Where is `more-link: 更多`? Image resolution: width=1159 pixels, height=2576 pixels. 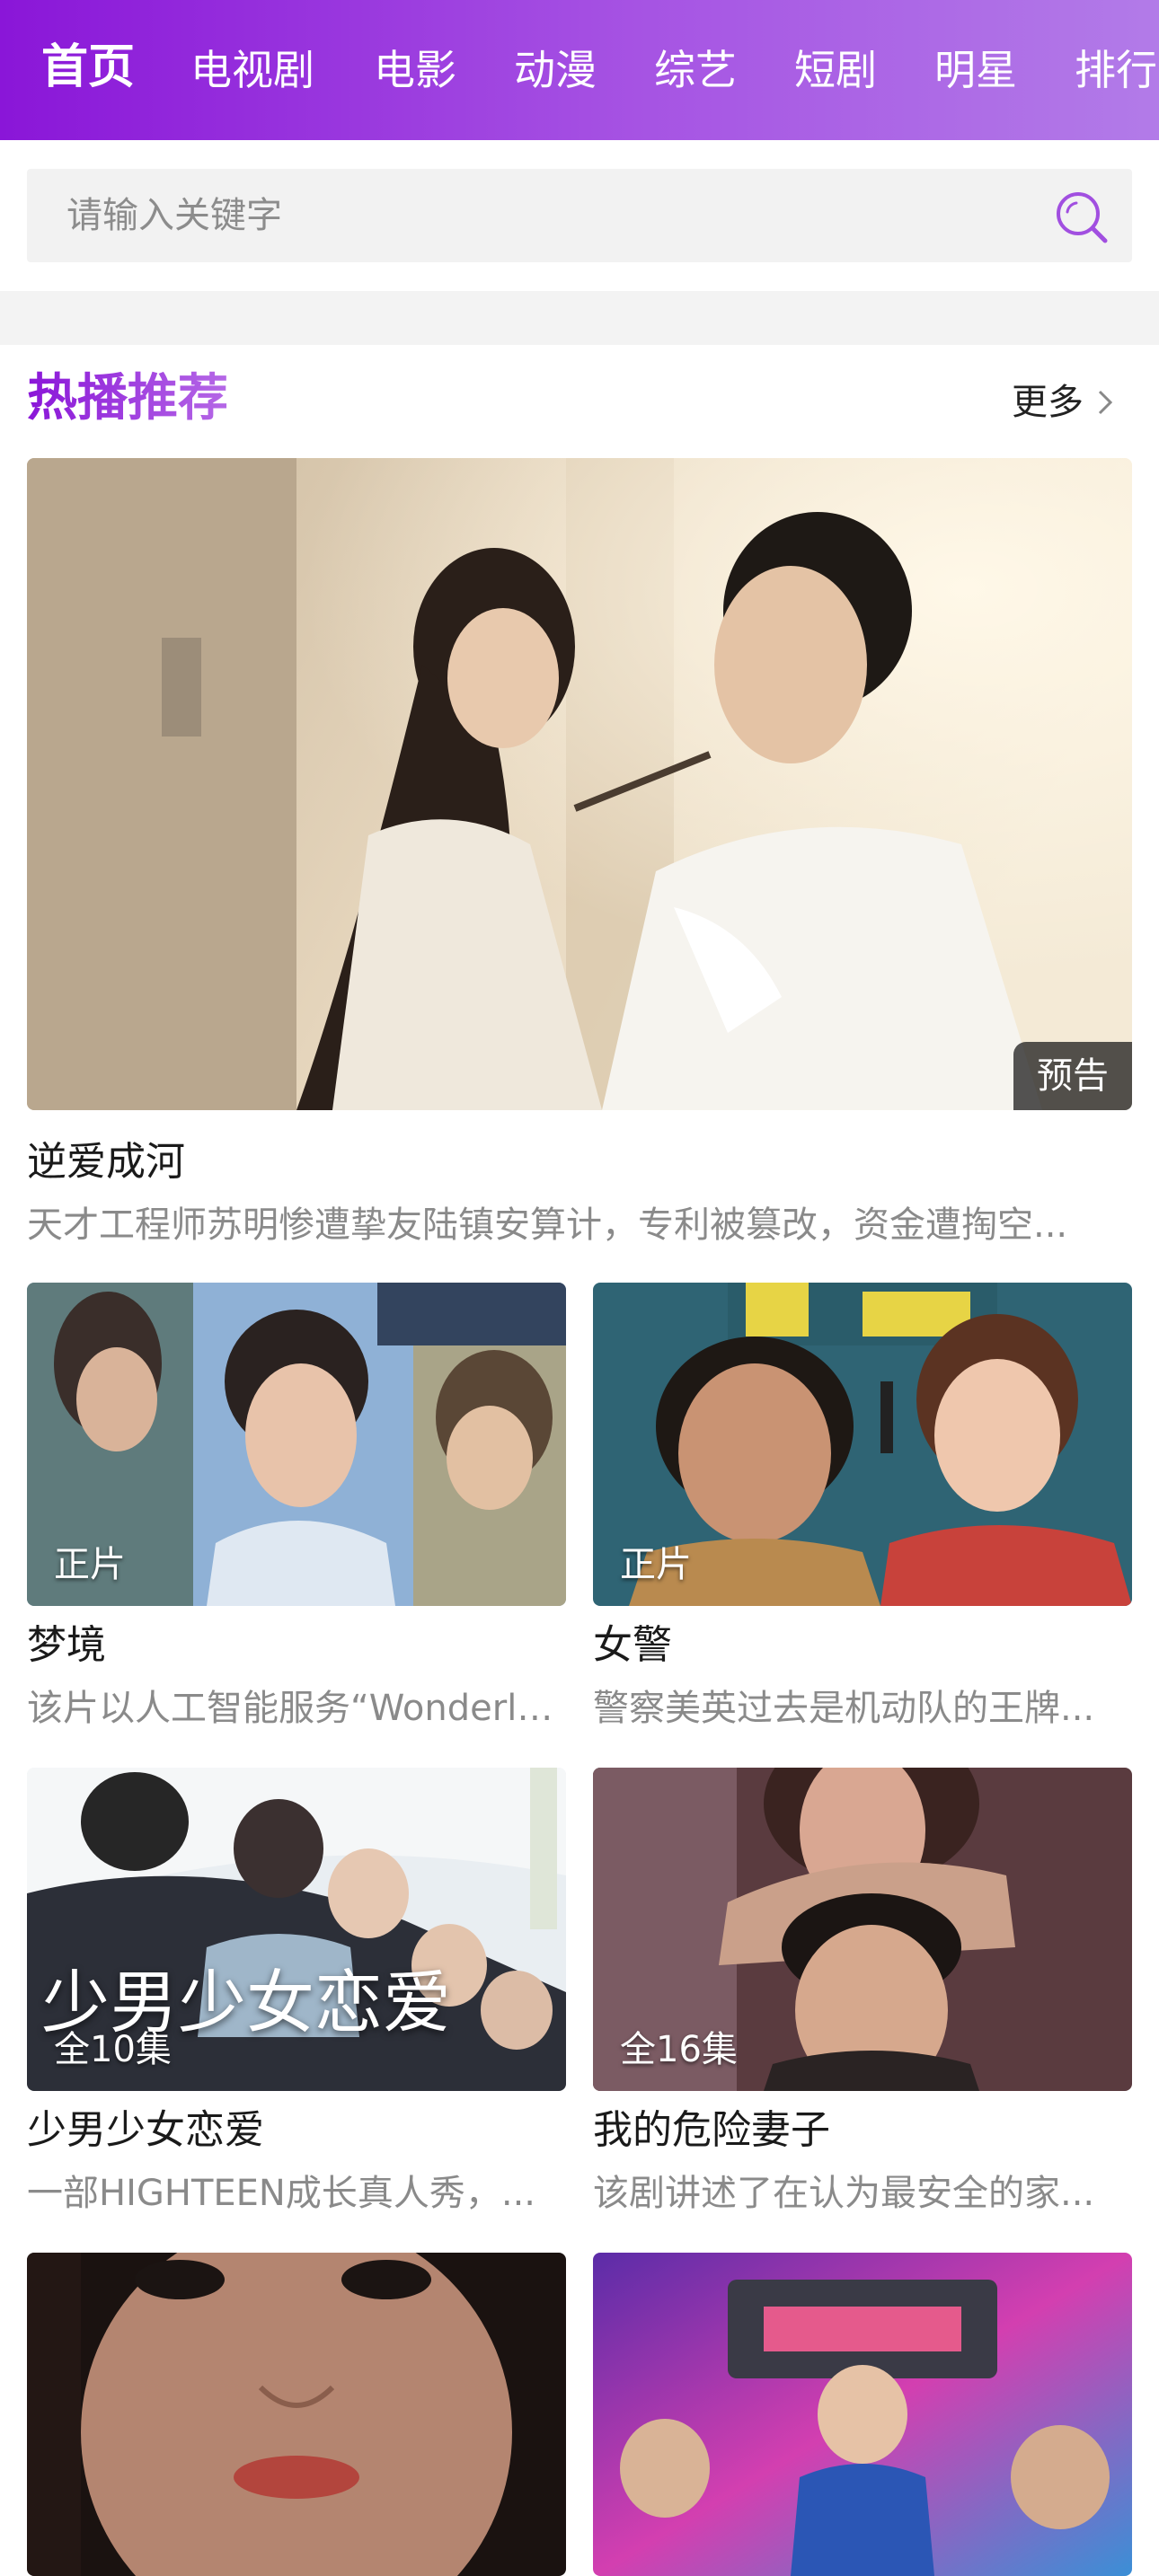 more-link: 更多 is located at coordinates (1063, 402).